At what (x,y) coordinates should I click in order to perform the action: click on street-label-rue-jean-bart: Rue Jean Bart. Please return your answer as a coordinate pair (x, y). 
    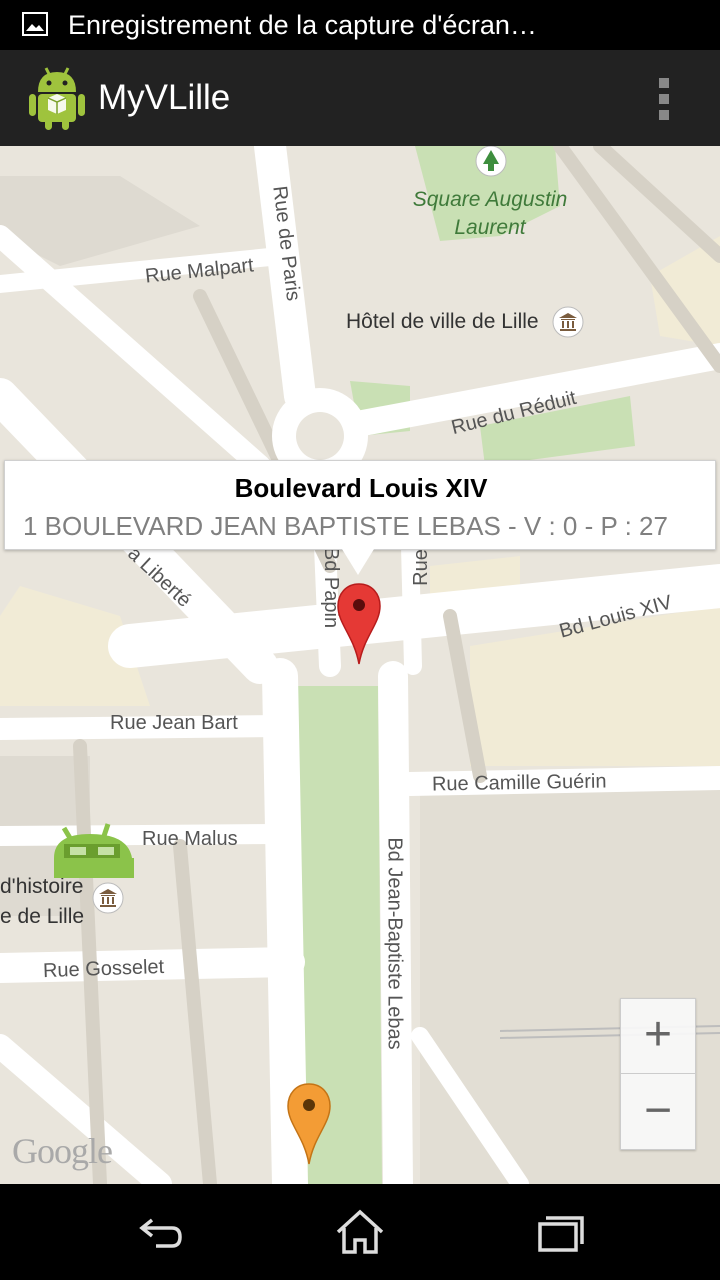
    Looking at the image, I should click on (174, 723).